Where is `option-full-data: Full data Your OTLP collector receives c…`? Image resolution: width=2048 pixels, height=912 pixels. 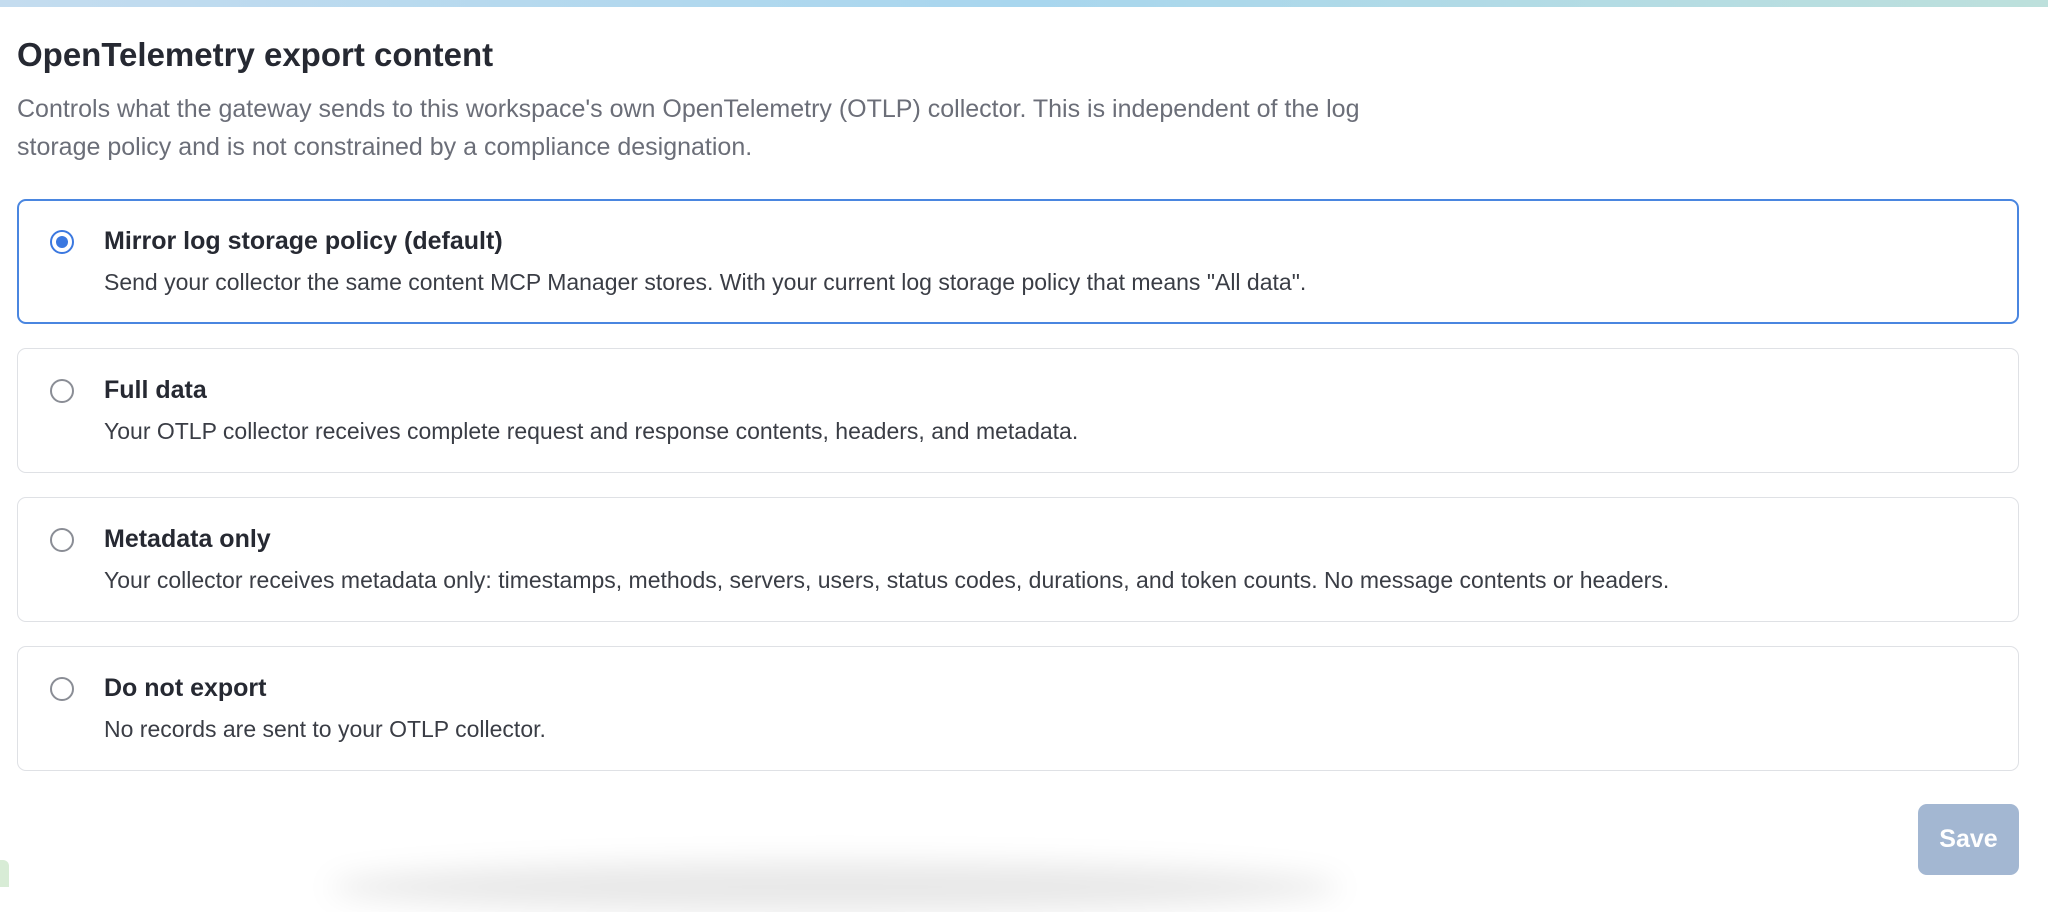
option-full-data: Full data Your OTLP collector receives c… is located at coordinates (1018, 410).